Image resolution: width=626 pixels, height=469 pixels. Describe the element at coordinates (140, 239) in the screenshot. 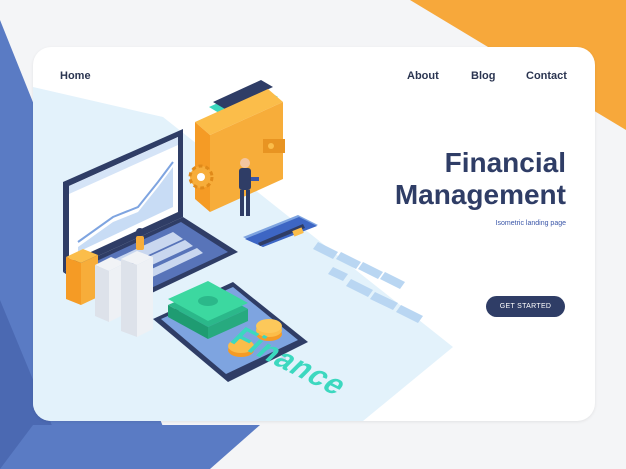

I see `person-icon` at that location.